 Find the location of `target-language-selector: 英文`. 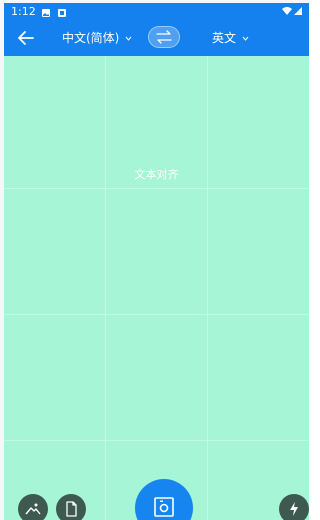

target-language-selector: 英文 is located at coordinates (230, 37).